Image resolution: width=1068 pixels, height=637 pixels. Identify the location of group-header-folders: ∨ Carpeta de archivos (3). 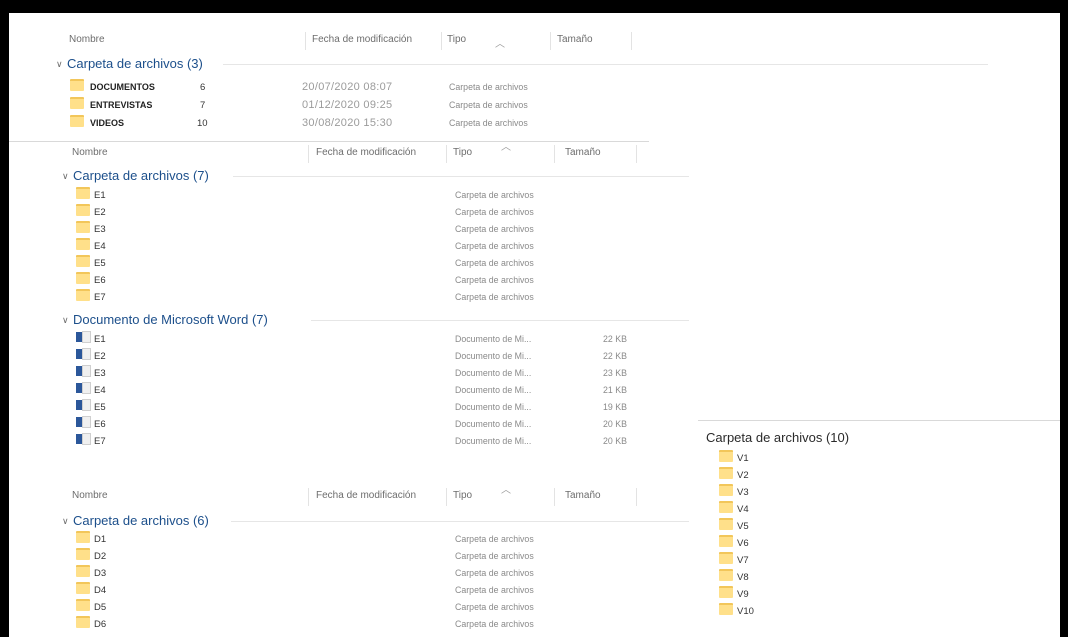
(129, 64).